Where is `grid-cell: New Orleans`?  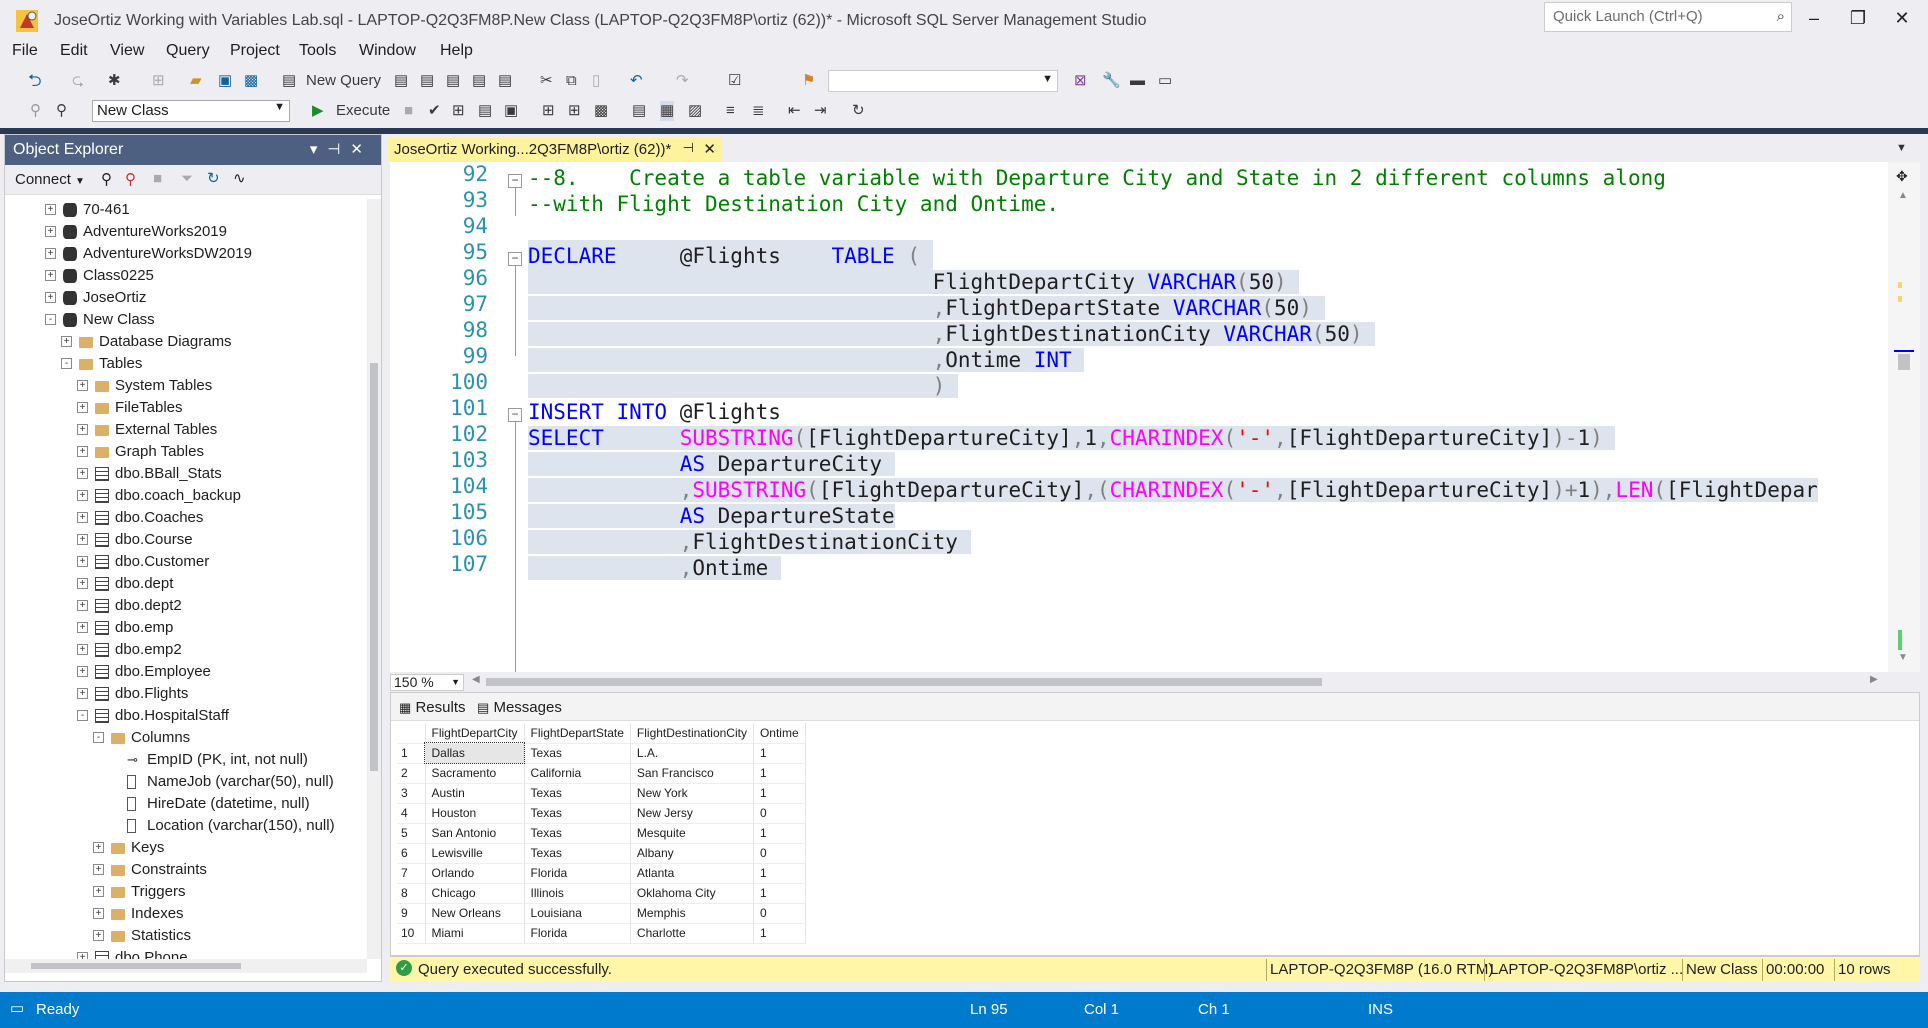 grid-cell: New Orleans is located at coordinates (475, 913).